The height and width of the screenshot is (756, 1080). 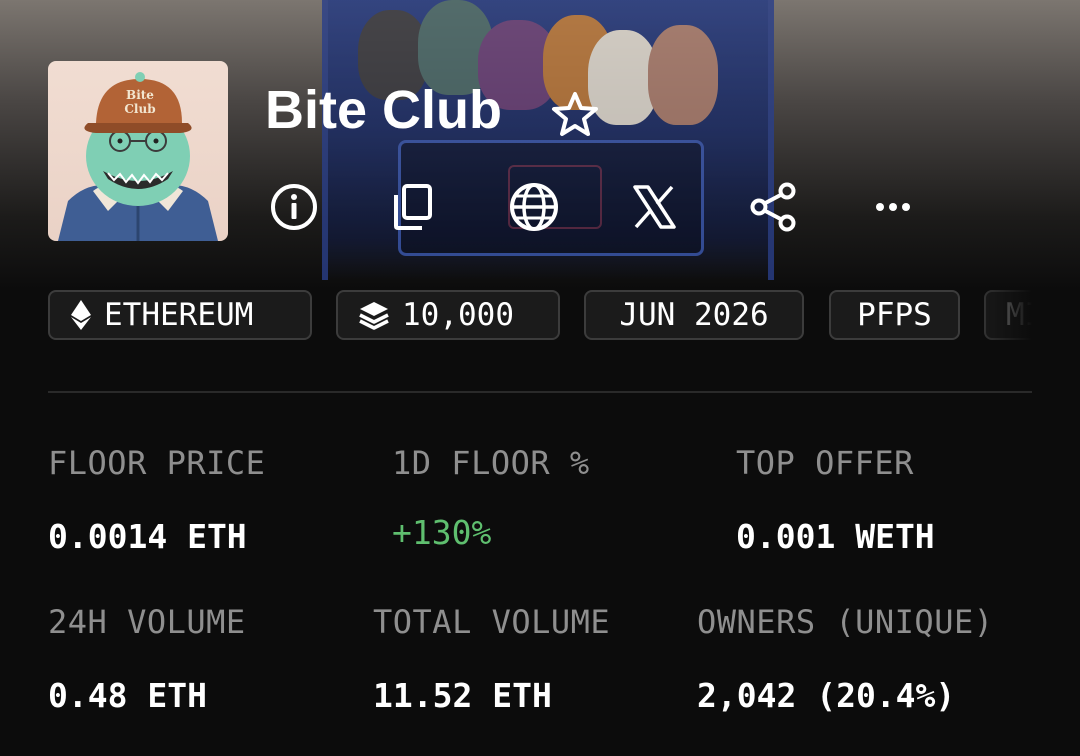 What do you see at coordinates (462, 695) in the screenshot?
I see `total-volume-value: 11.52 ETH` at bounding box center [462, 695].